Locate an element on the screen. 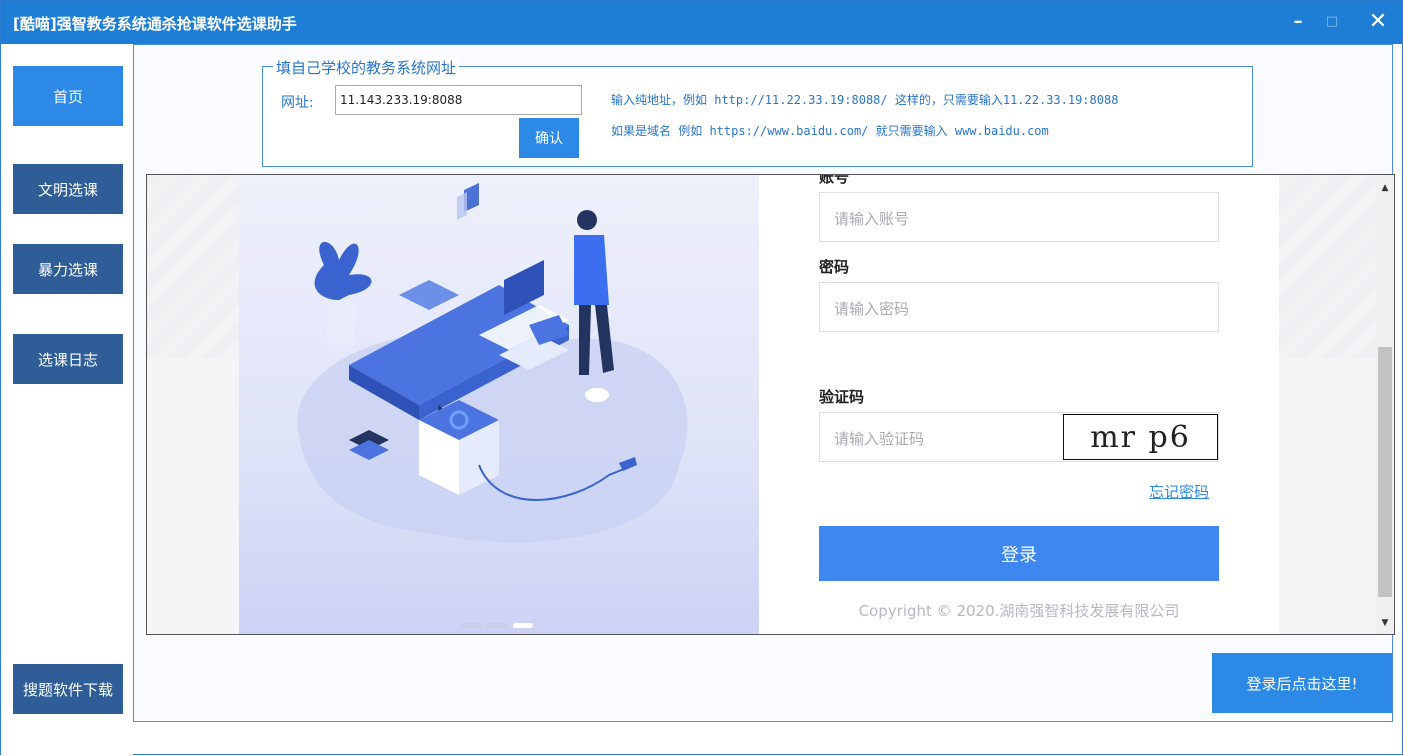 The image size is (1403, 756). nav-civil-select-button: 文明选课 is located at coordinates (68, 189).